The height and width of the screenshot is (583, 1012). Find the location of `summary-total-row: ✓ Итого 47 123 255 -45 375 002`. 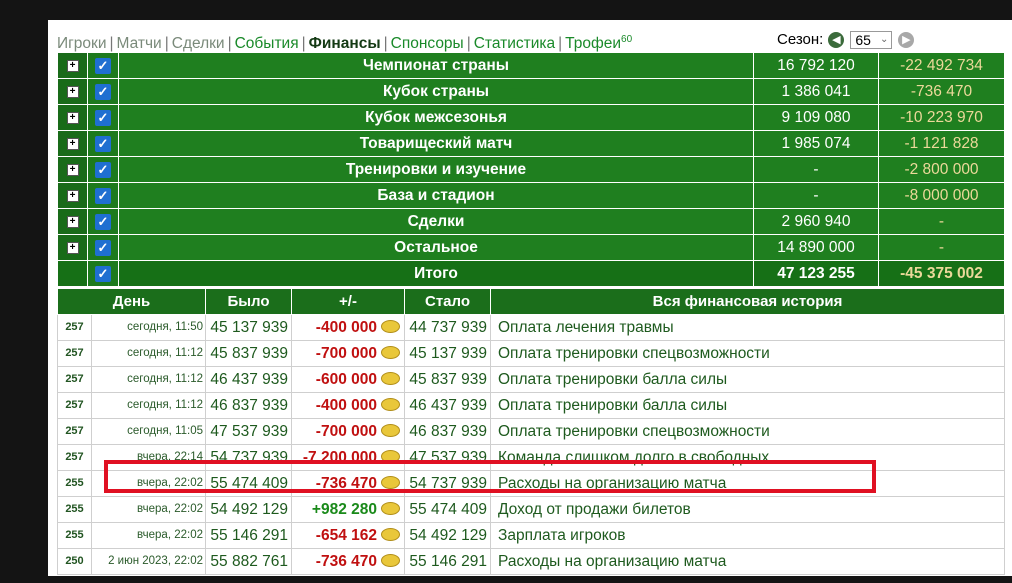

summary-total-row: ✓ Итого 47 123 255 -45 375 002 is located at coordinates (531, 273).